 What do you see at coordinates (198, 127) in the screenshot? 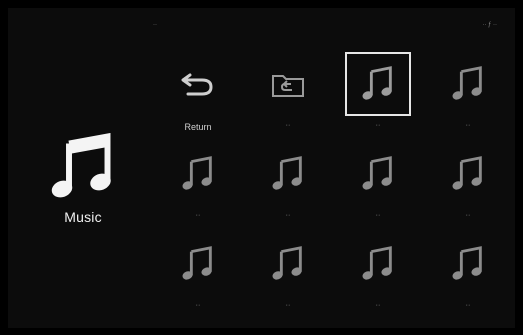
I see `grid-item-label: Return` at bounding box center [198, 127].